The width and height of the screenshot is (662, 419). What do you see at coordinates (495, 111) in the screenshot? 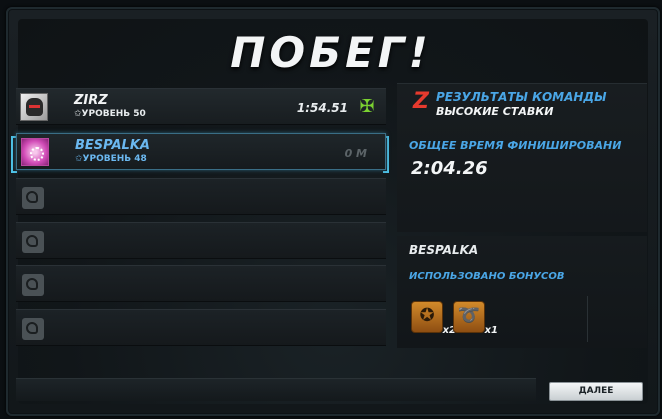
I see `team-results-subtitle: ВЫСОКИЕ СТАВКИ` at bounding box center [495, 111].